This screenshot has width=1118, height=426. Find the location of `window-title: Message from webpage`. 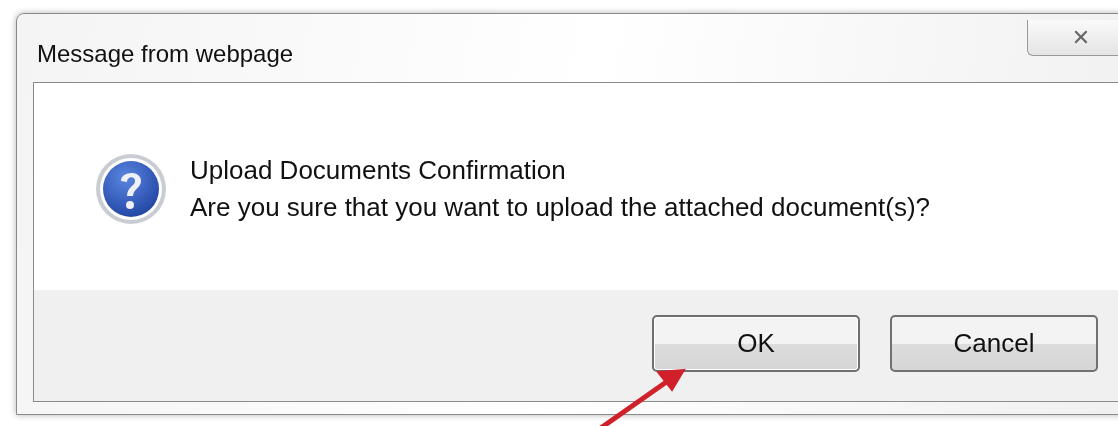

window-title: Message from webpage is located at coordinates (165, 54).